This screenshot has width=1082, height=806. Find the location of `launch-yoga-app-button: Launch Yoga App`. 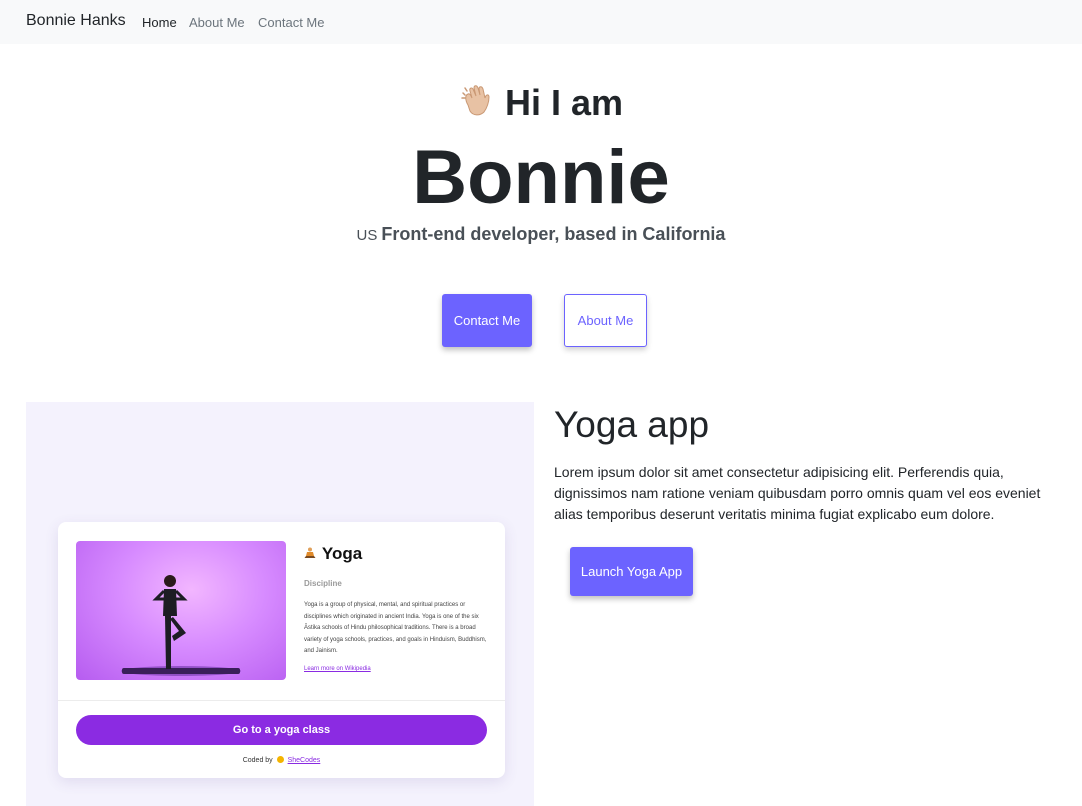

launch-yoga-app-button: Launch Yoga App is located at coordinates (631, 571).